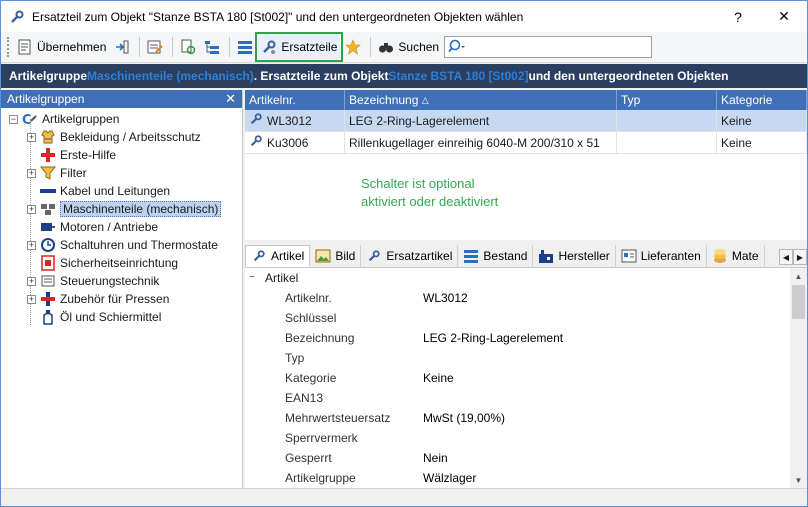 Image resolution: width=808 pixels, height=507 pixels. I want to click on tab-bestand: Bestand, so click(496, 256).